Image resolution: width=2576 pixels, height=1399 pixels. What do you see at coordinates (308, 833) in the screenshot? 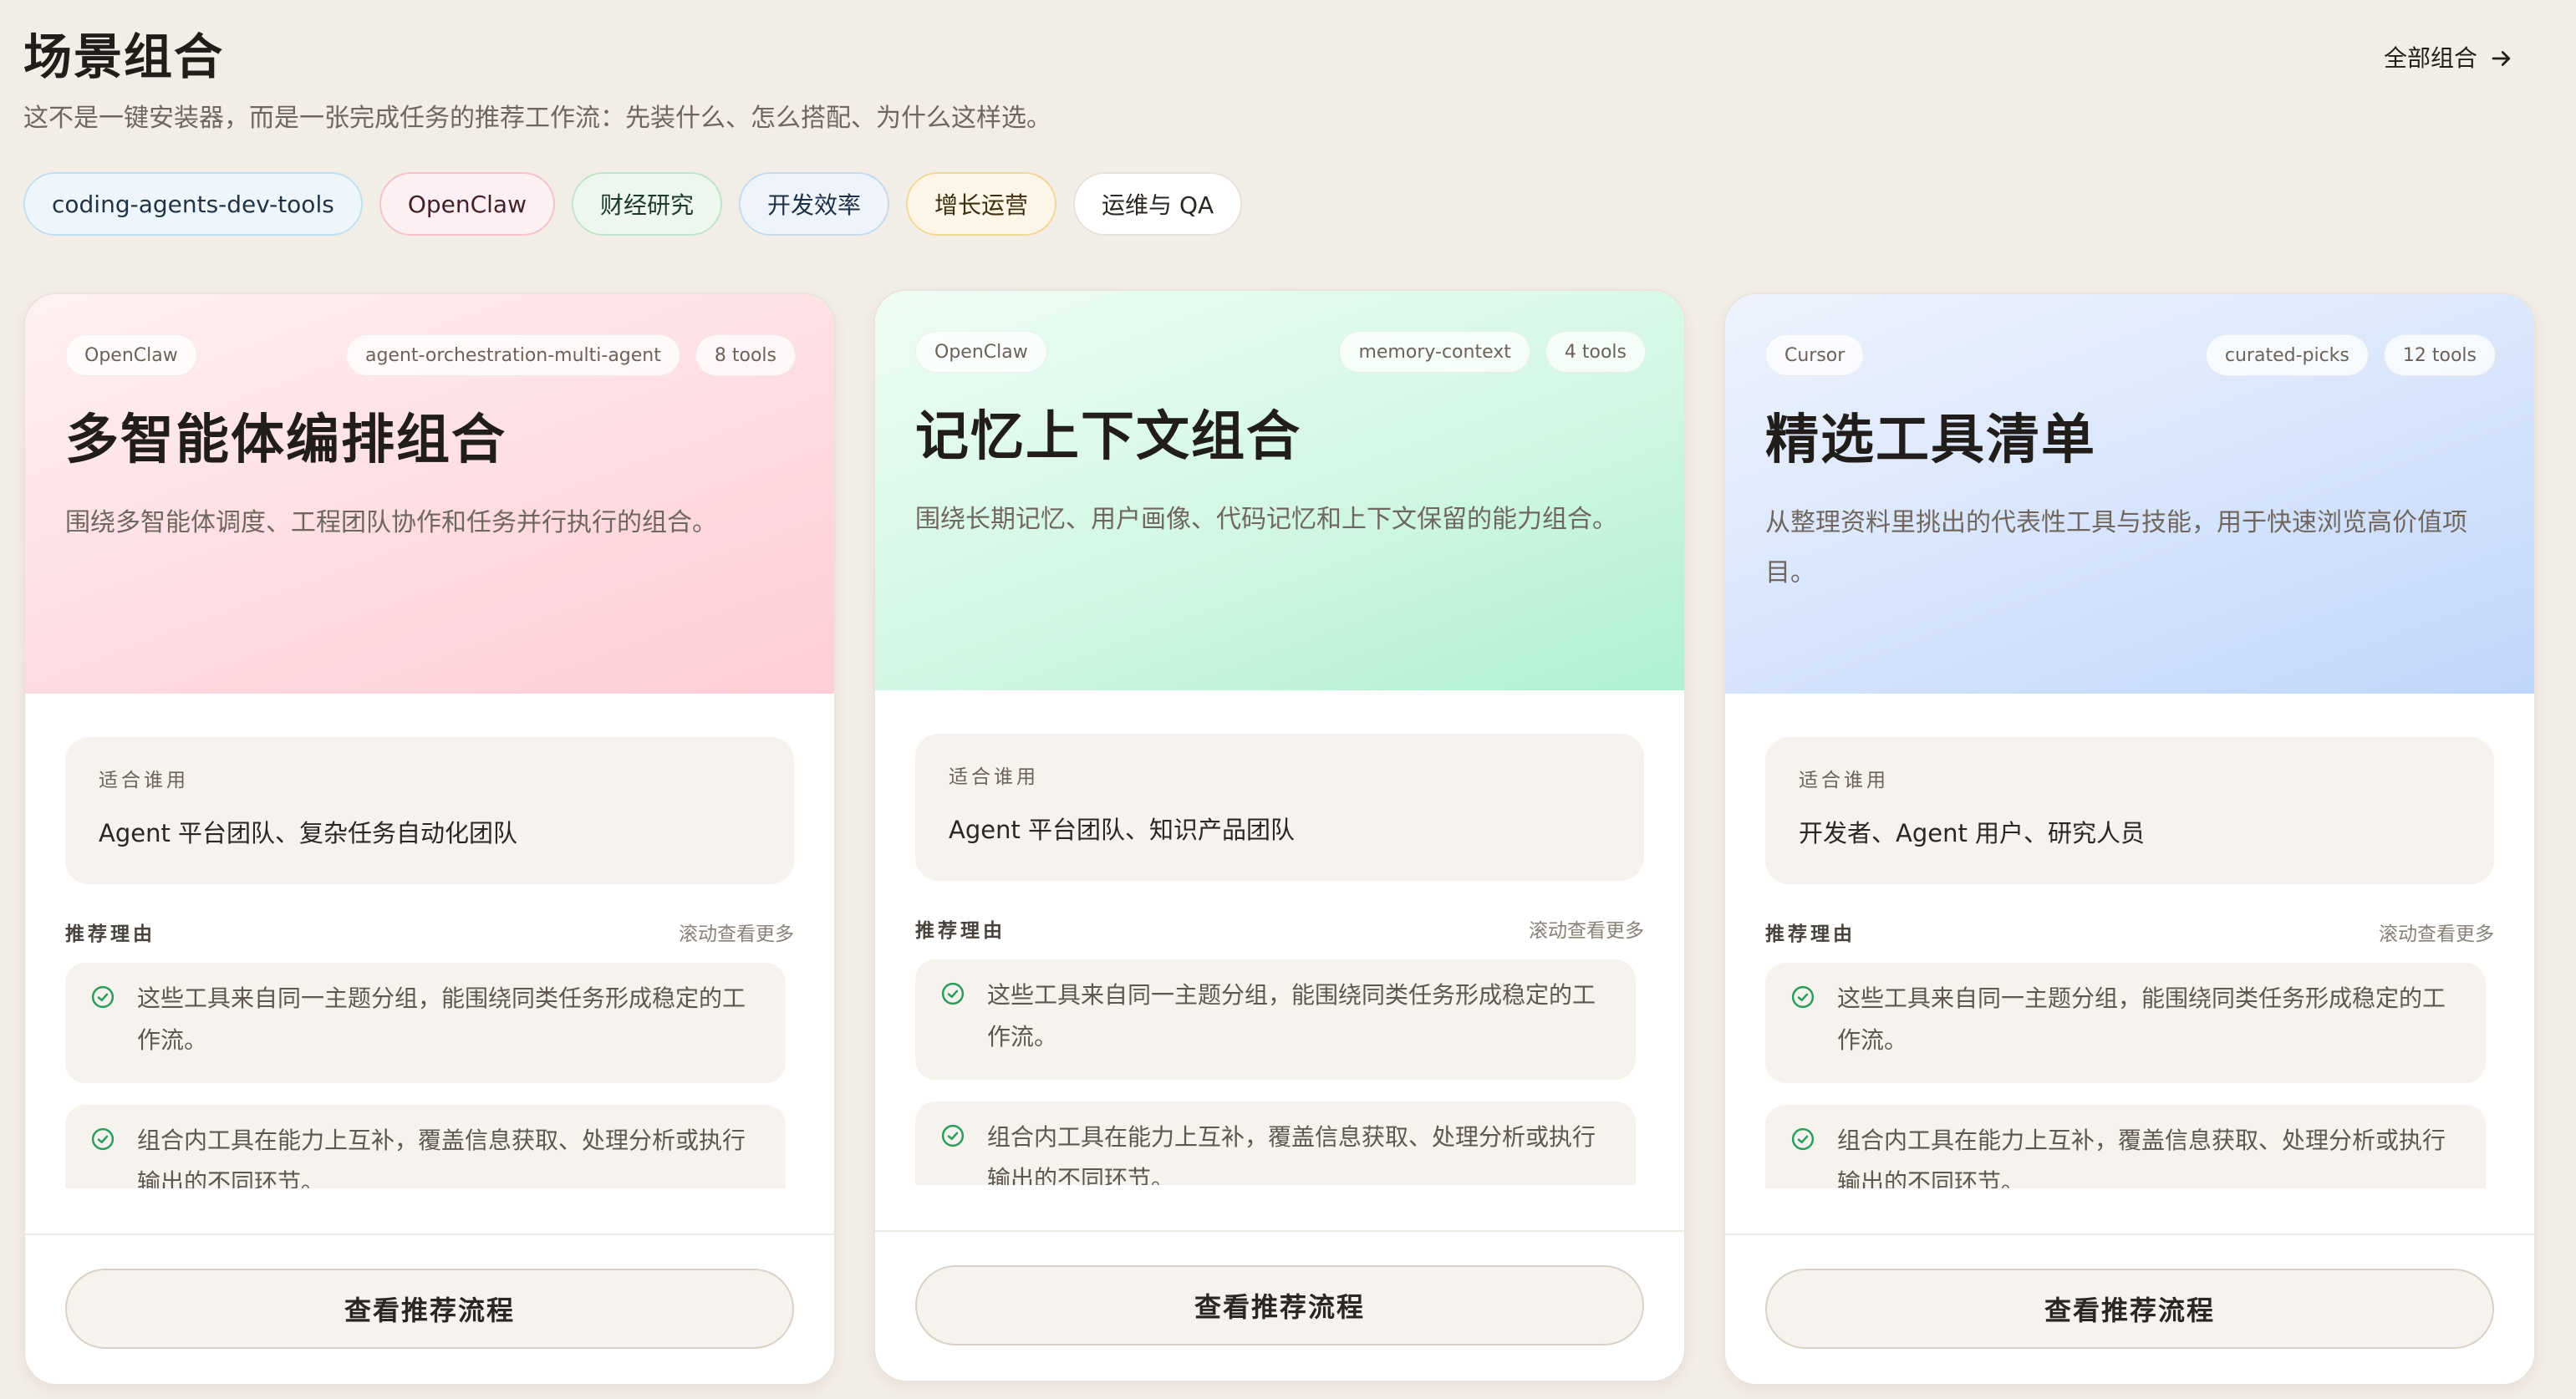
I see `audience-value: Agent 平台团队、复杂任务自动化团队` at bounding box center [308, 833].